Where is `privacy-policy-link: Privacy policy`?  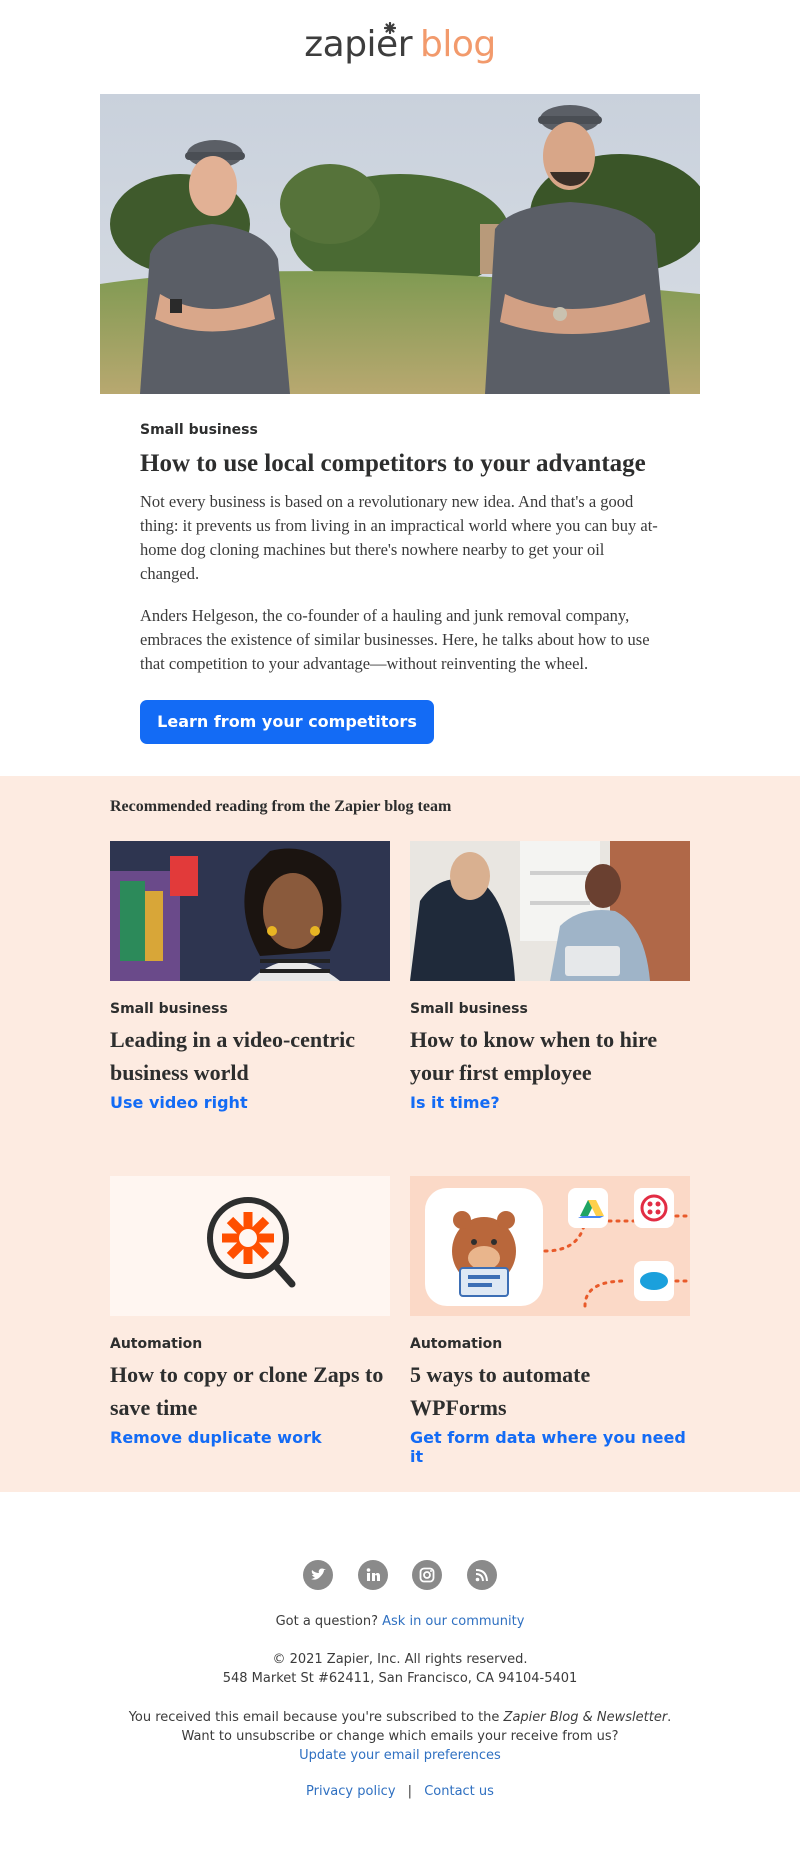 privacy-policy-link: Privacy policy is located at coordinates (350, 1791).